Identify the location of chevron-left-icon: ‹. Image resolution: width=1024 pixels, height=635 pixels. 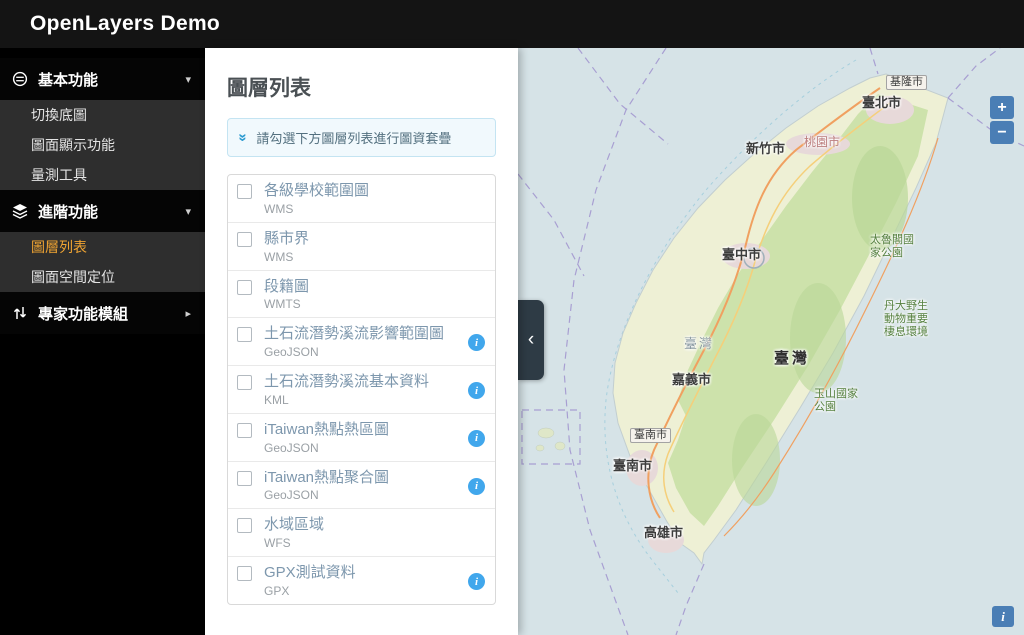
(531, 339).